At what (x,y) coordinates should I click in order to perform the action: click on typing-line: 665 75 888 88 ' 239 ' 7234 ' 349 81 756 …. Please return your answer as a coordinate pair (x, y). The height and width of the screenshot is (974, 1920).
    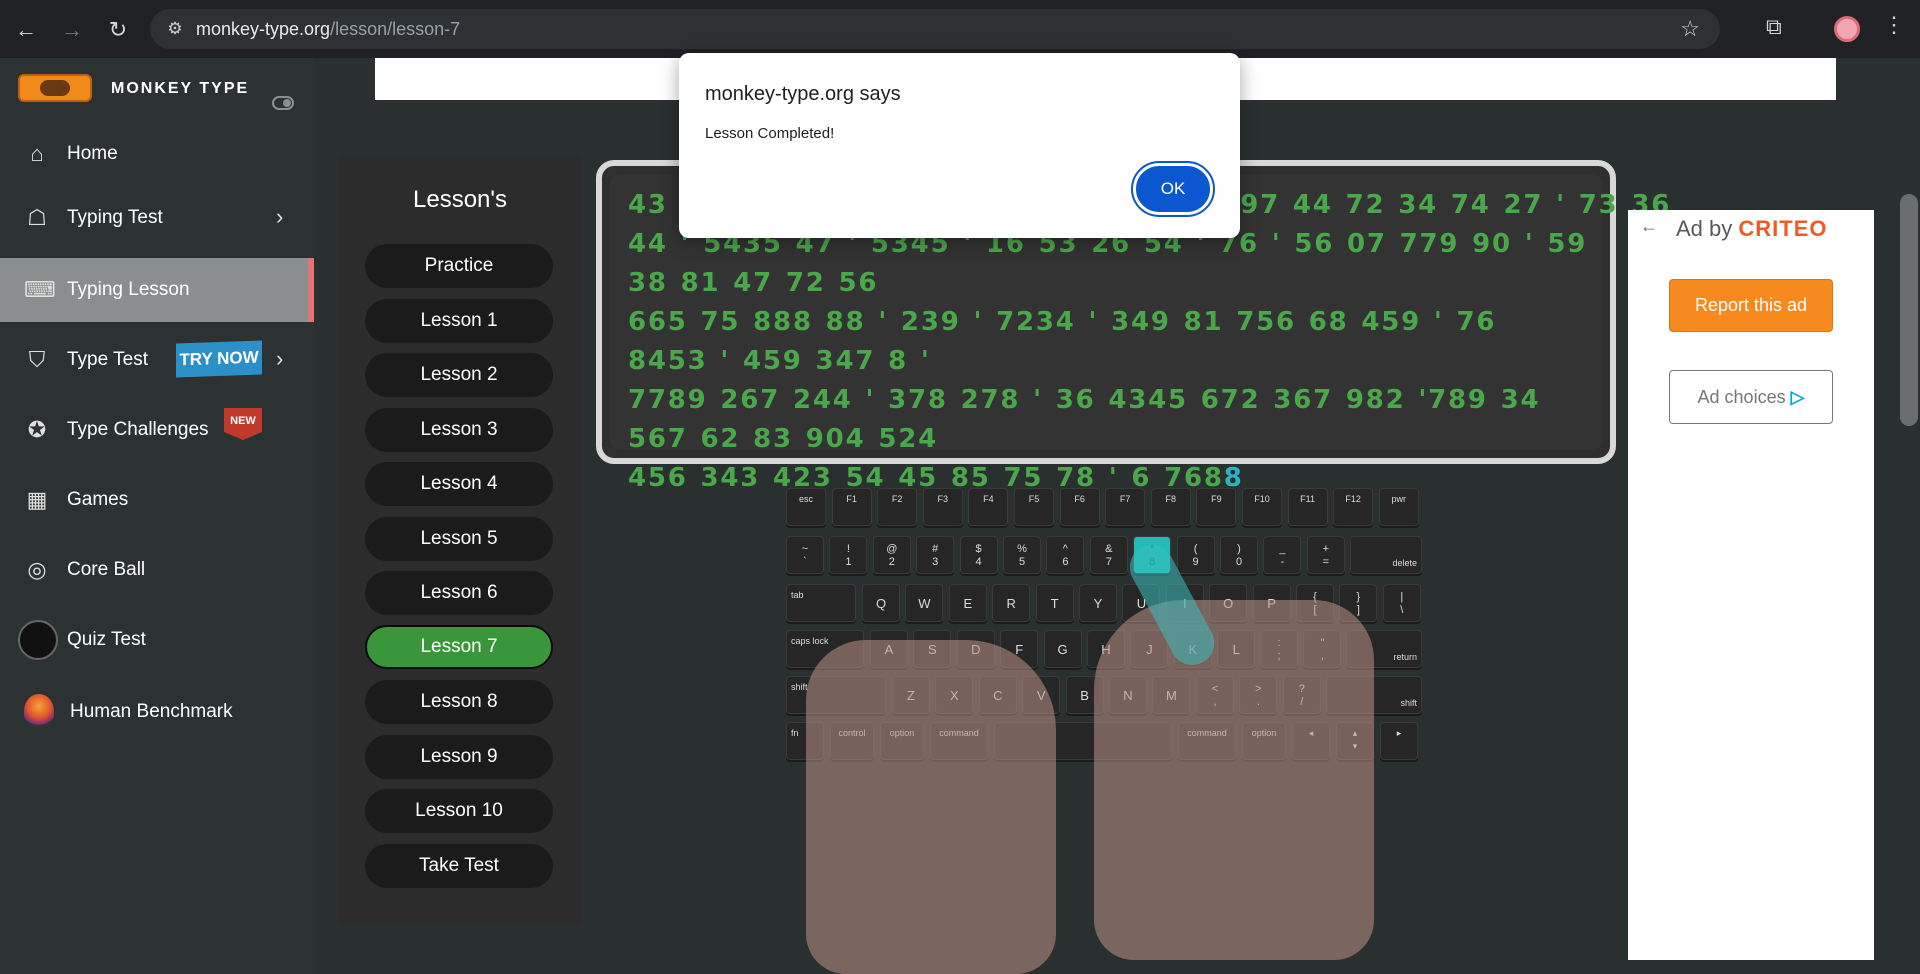
    Looking at the image, I should click on (1062, 341).